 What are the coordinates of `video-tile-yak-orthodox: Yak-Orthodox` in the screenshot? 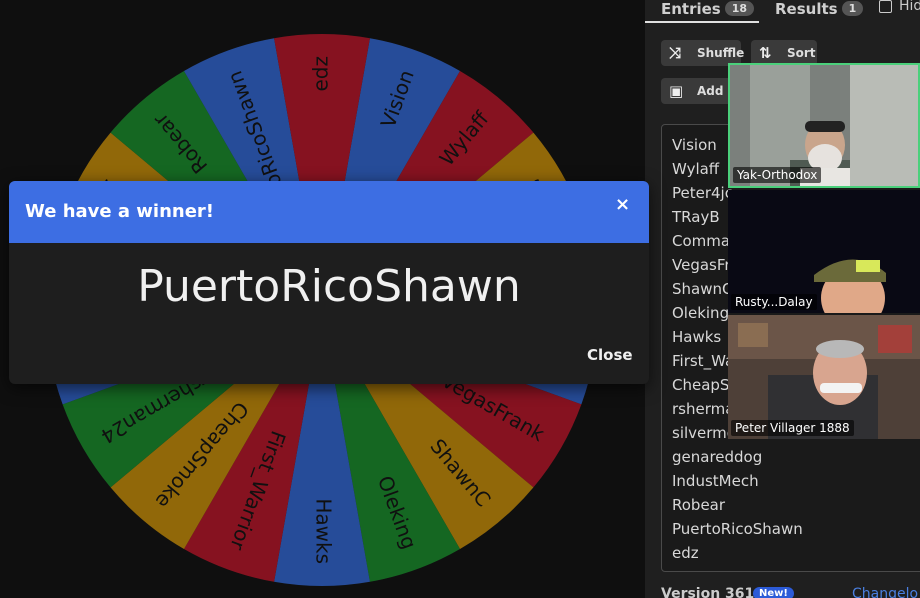 It's located at (824, 125).